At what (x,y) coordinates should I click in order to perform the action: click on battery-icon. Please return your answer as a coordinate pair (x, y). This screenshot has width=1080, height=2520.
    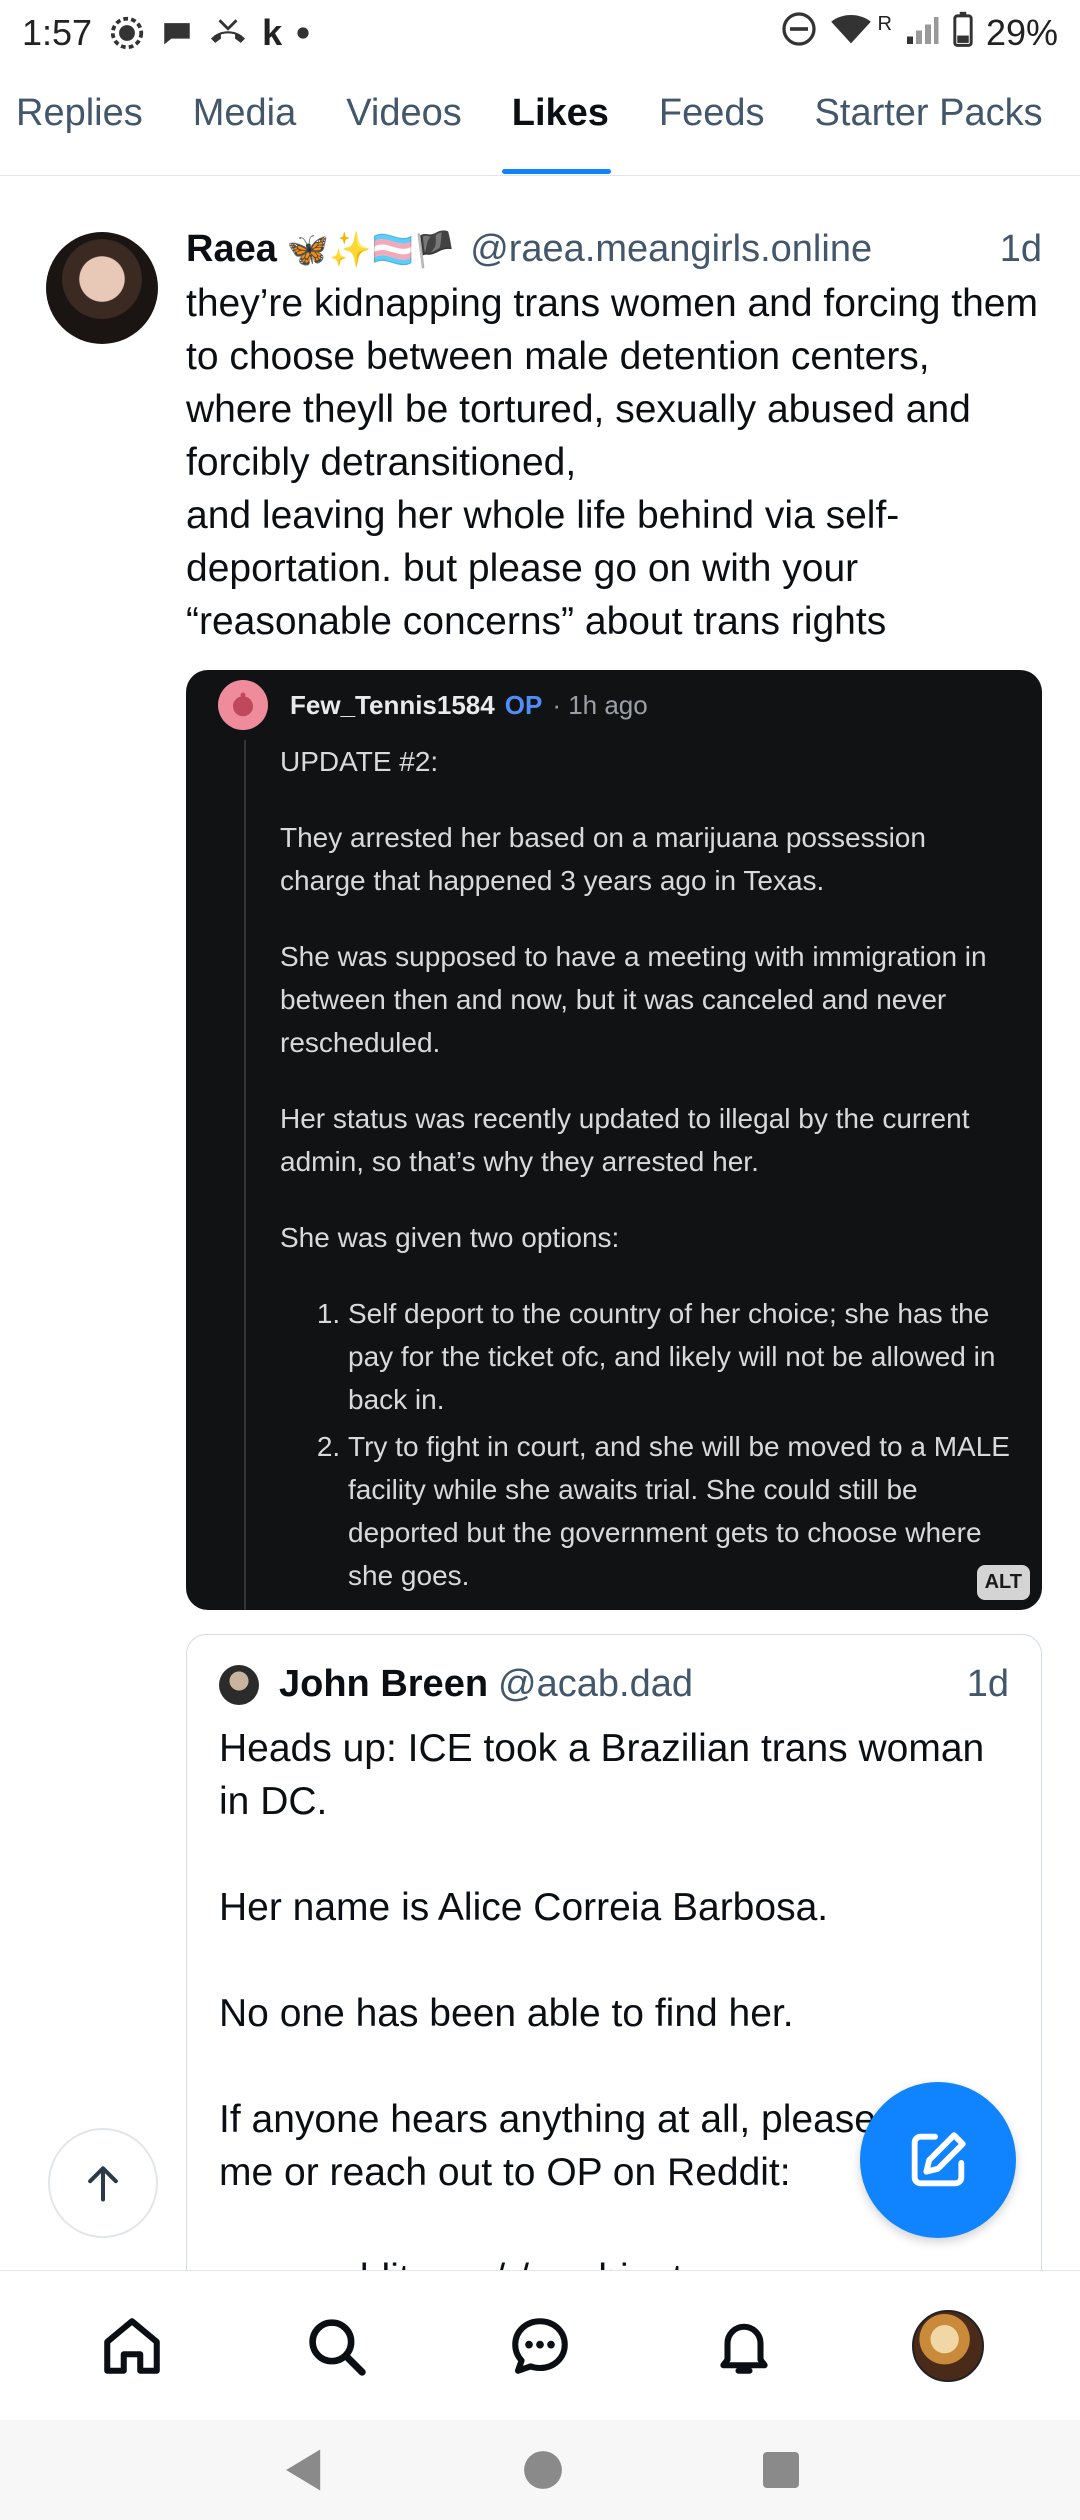
    Looking at the image, I should click on (963, 33).